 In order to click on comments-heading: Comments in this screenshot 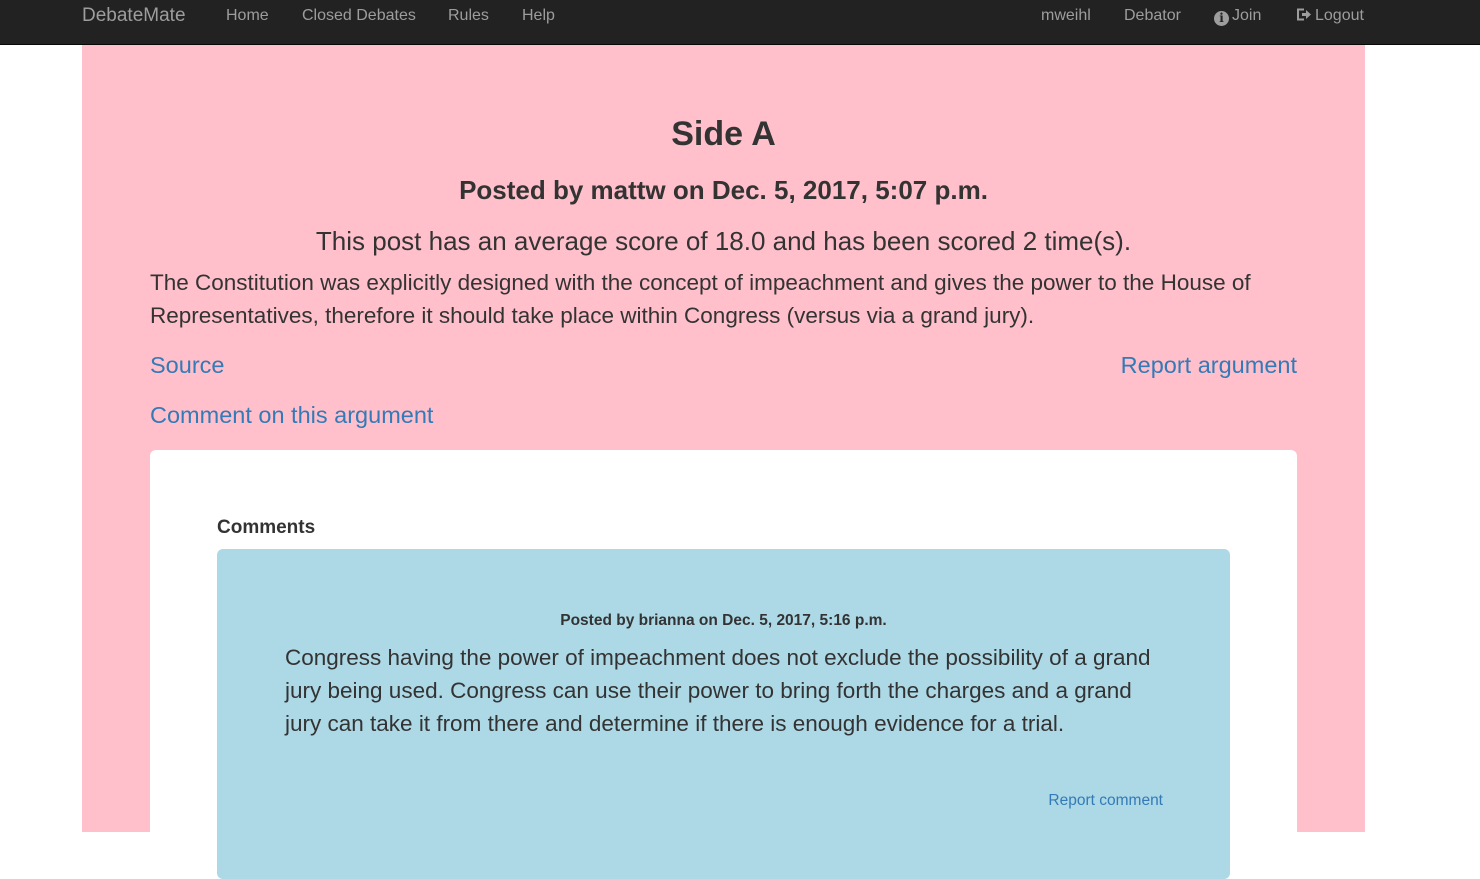, I will do `click(266, 527)`.